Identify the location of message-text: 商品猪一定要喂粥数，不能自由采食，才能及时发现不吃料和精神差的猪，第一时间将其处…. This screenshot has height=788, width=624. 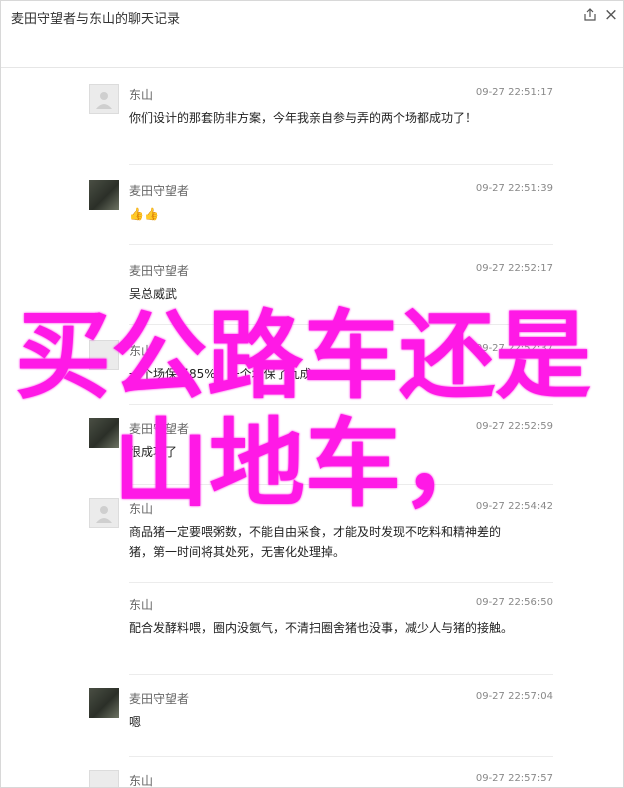
(315, 542).